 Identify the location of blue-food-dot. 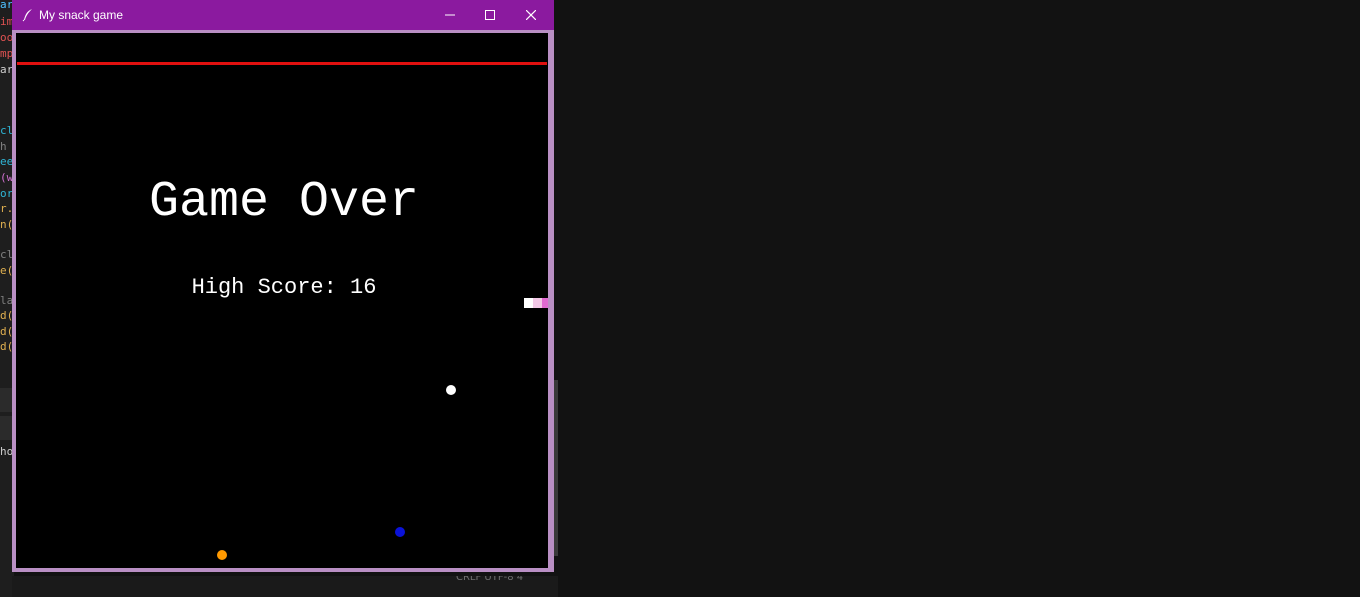
(400, 532).